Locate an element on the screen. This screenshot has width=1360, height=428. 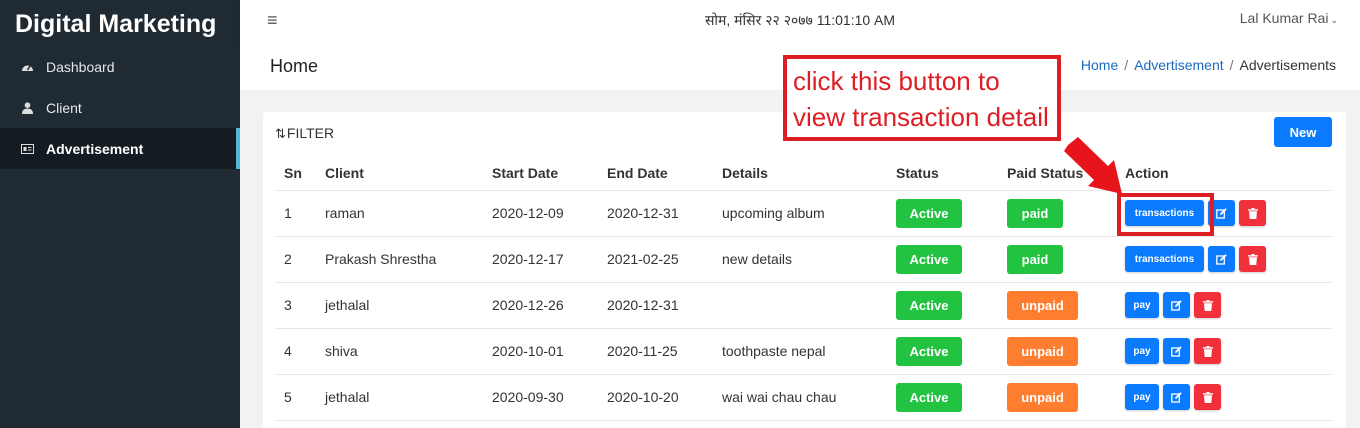
cell-start-date: 2020-12-17 is located at coordinates (540, 259).